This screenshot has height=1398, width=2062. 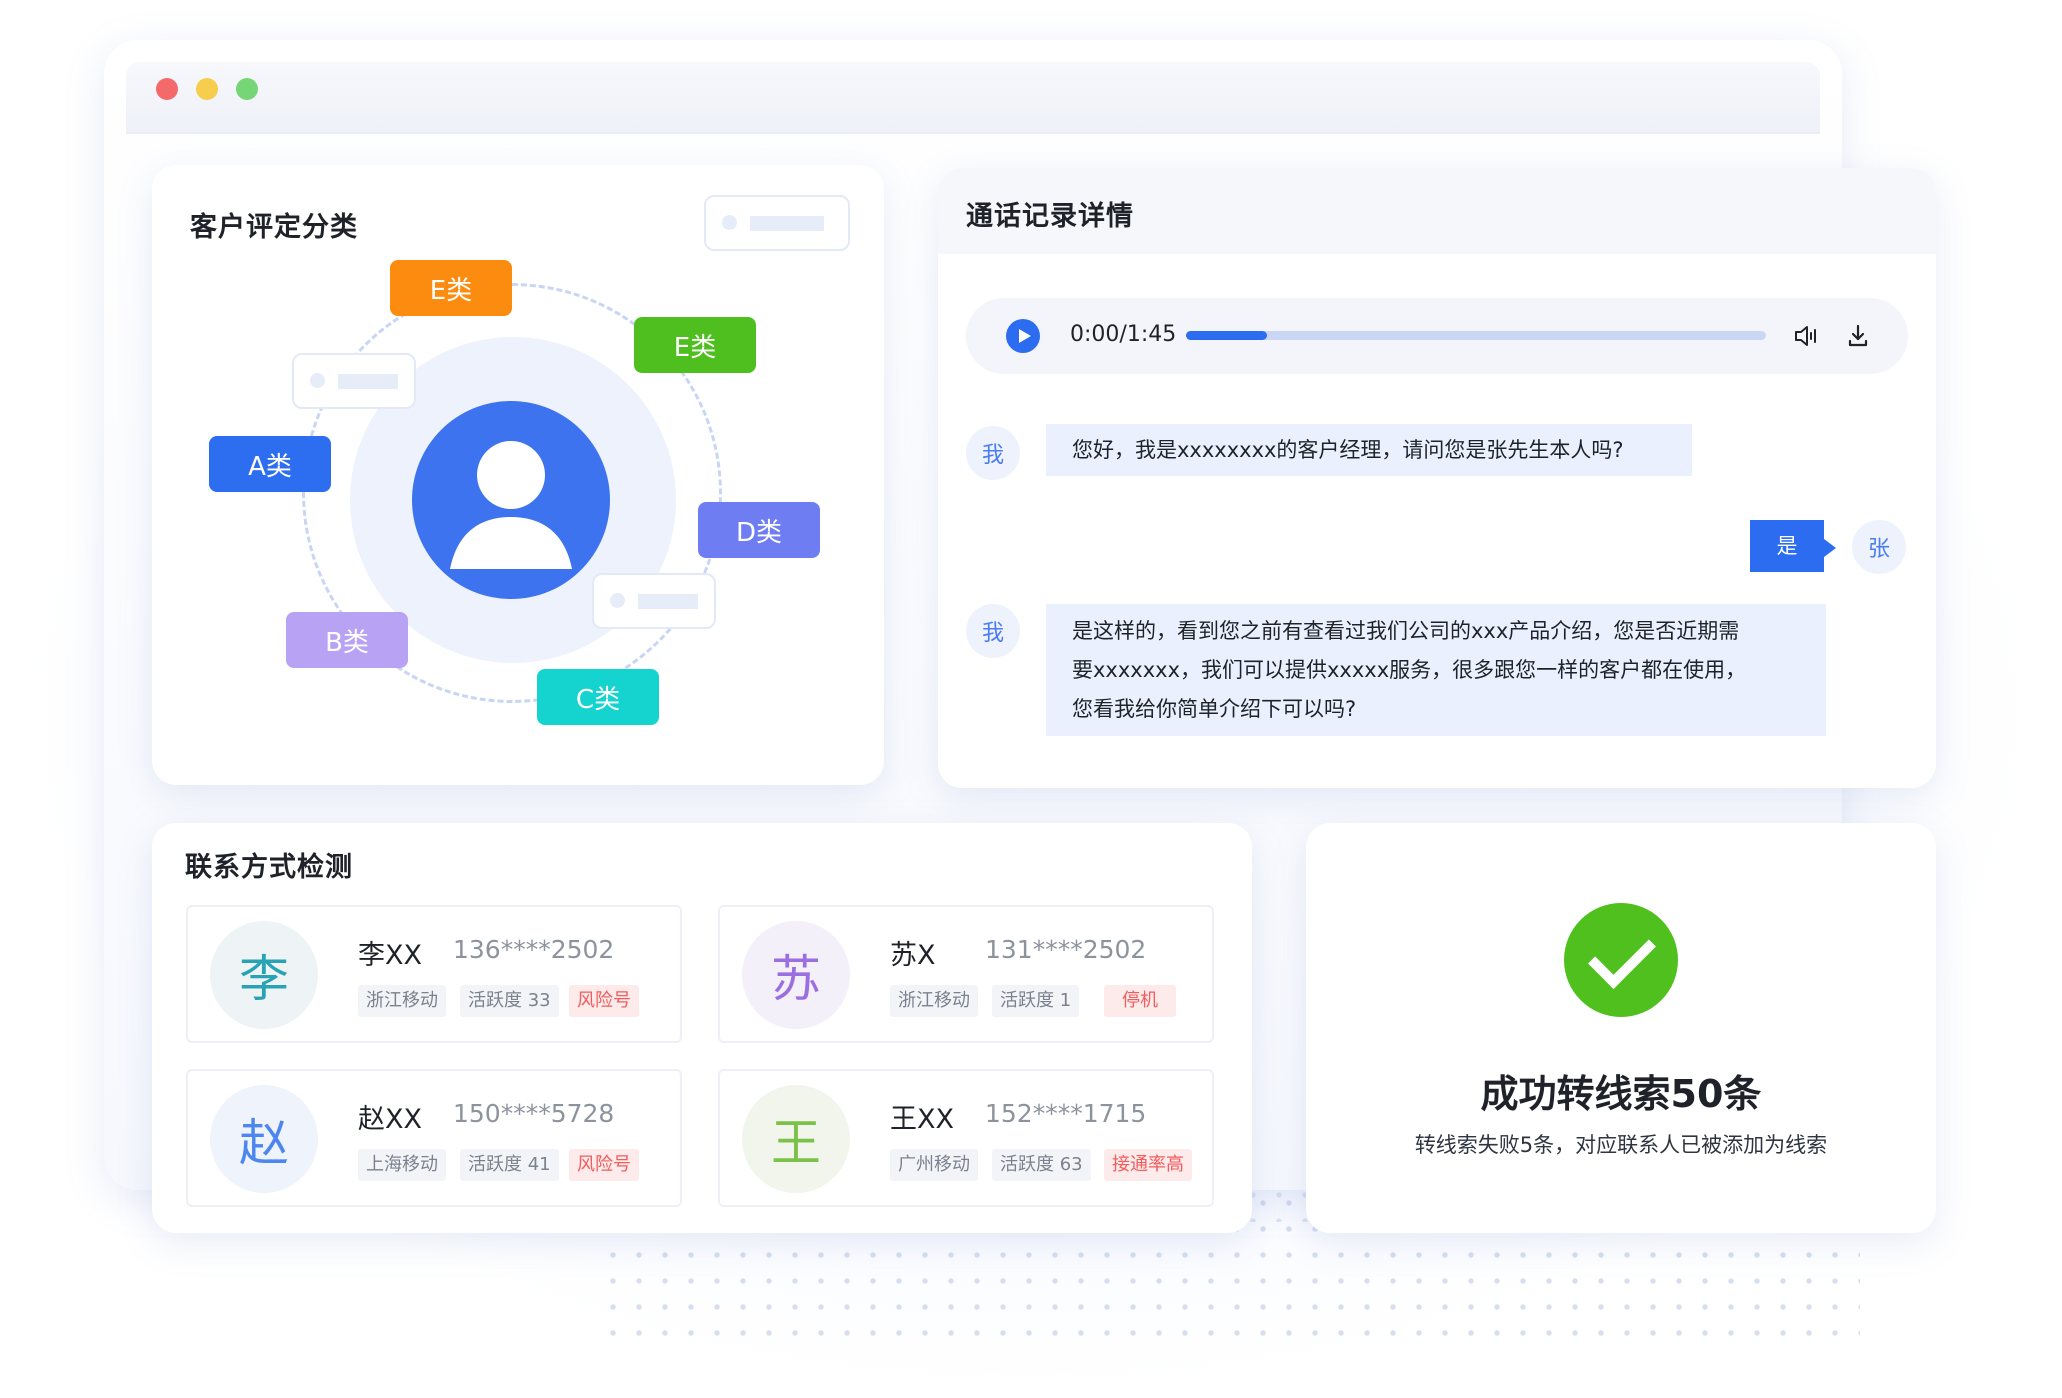 What do you see at coordinates (534, 1113) in the screenshot?
I see `contact-phone: 150****5728` at bounding box center [534, 1113].